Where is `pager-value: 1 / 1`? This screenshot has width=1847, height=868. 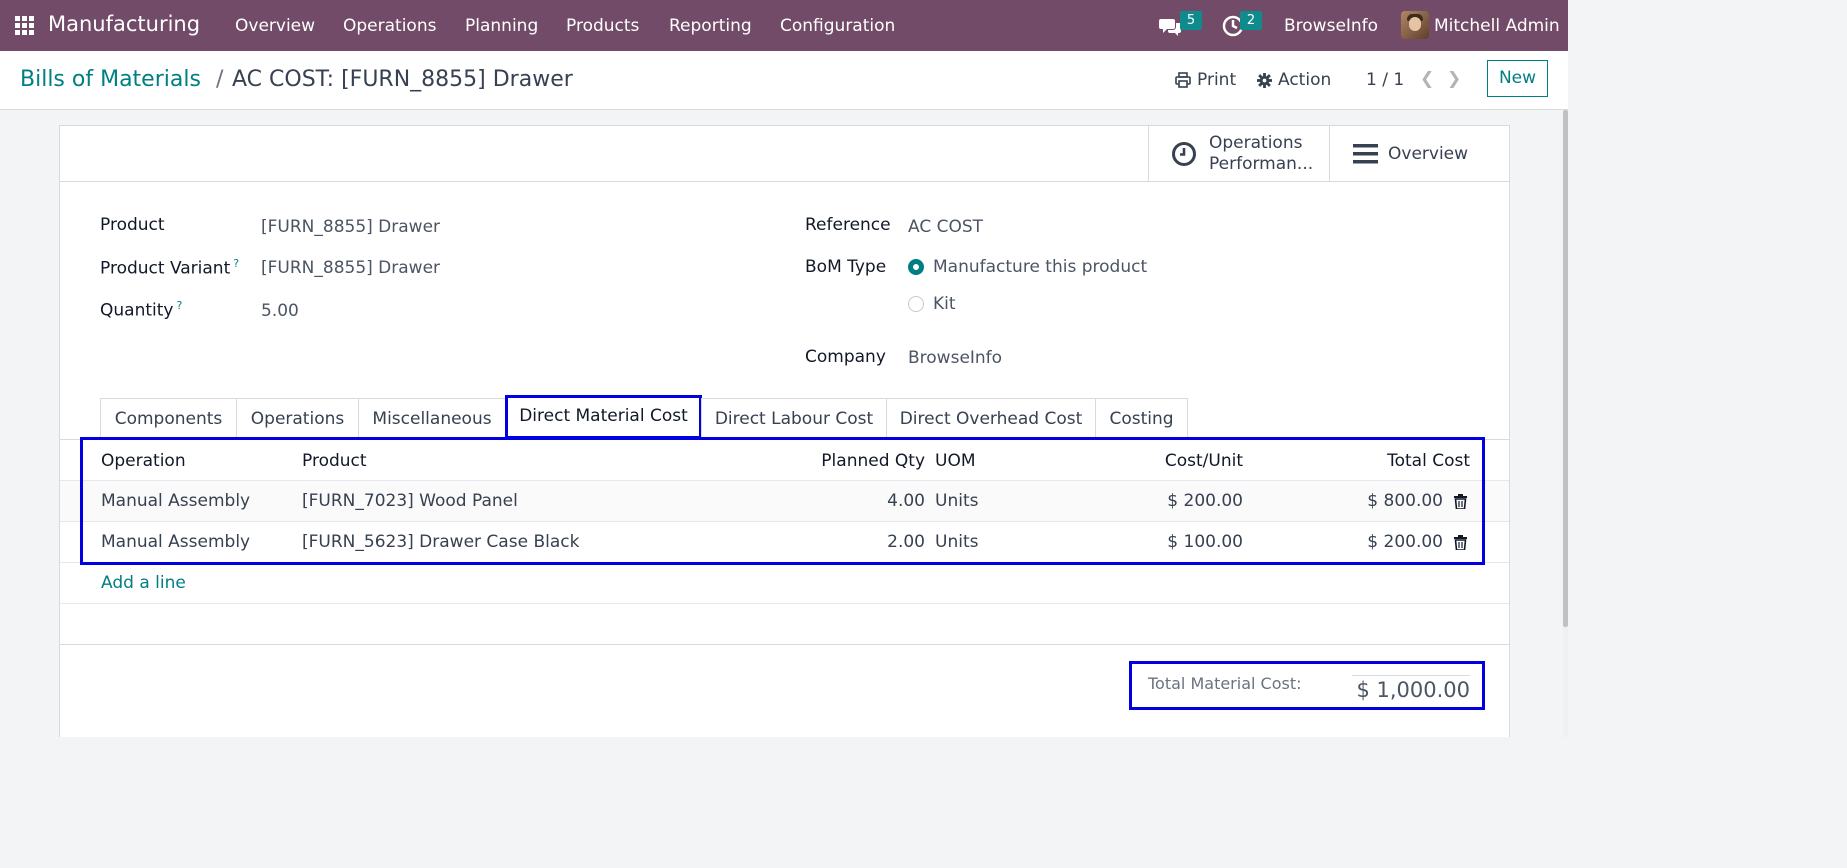
pager-value: 1 / 1 is located at coordinates (1385, 80).